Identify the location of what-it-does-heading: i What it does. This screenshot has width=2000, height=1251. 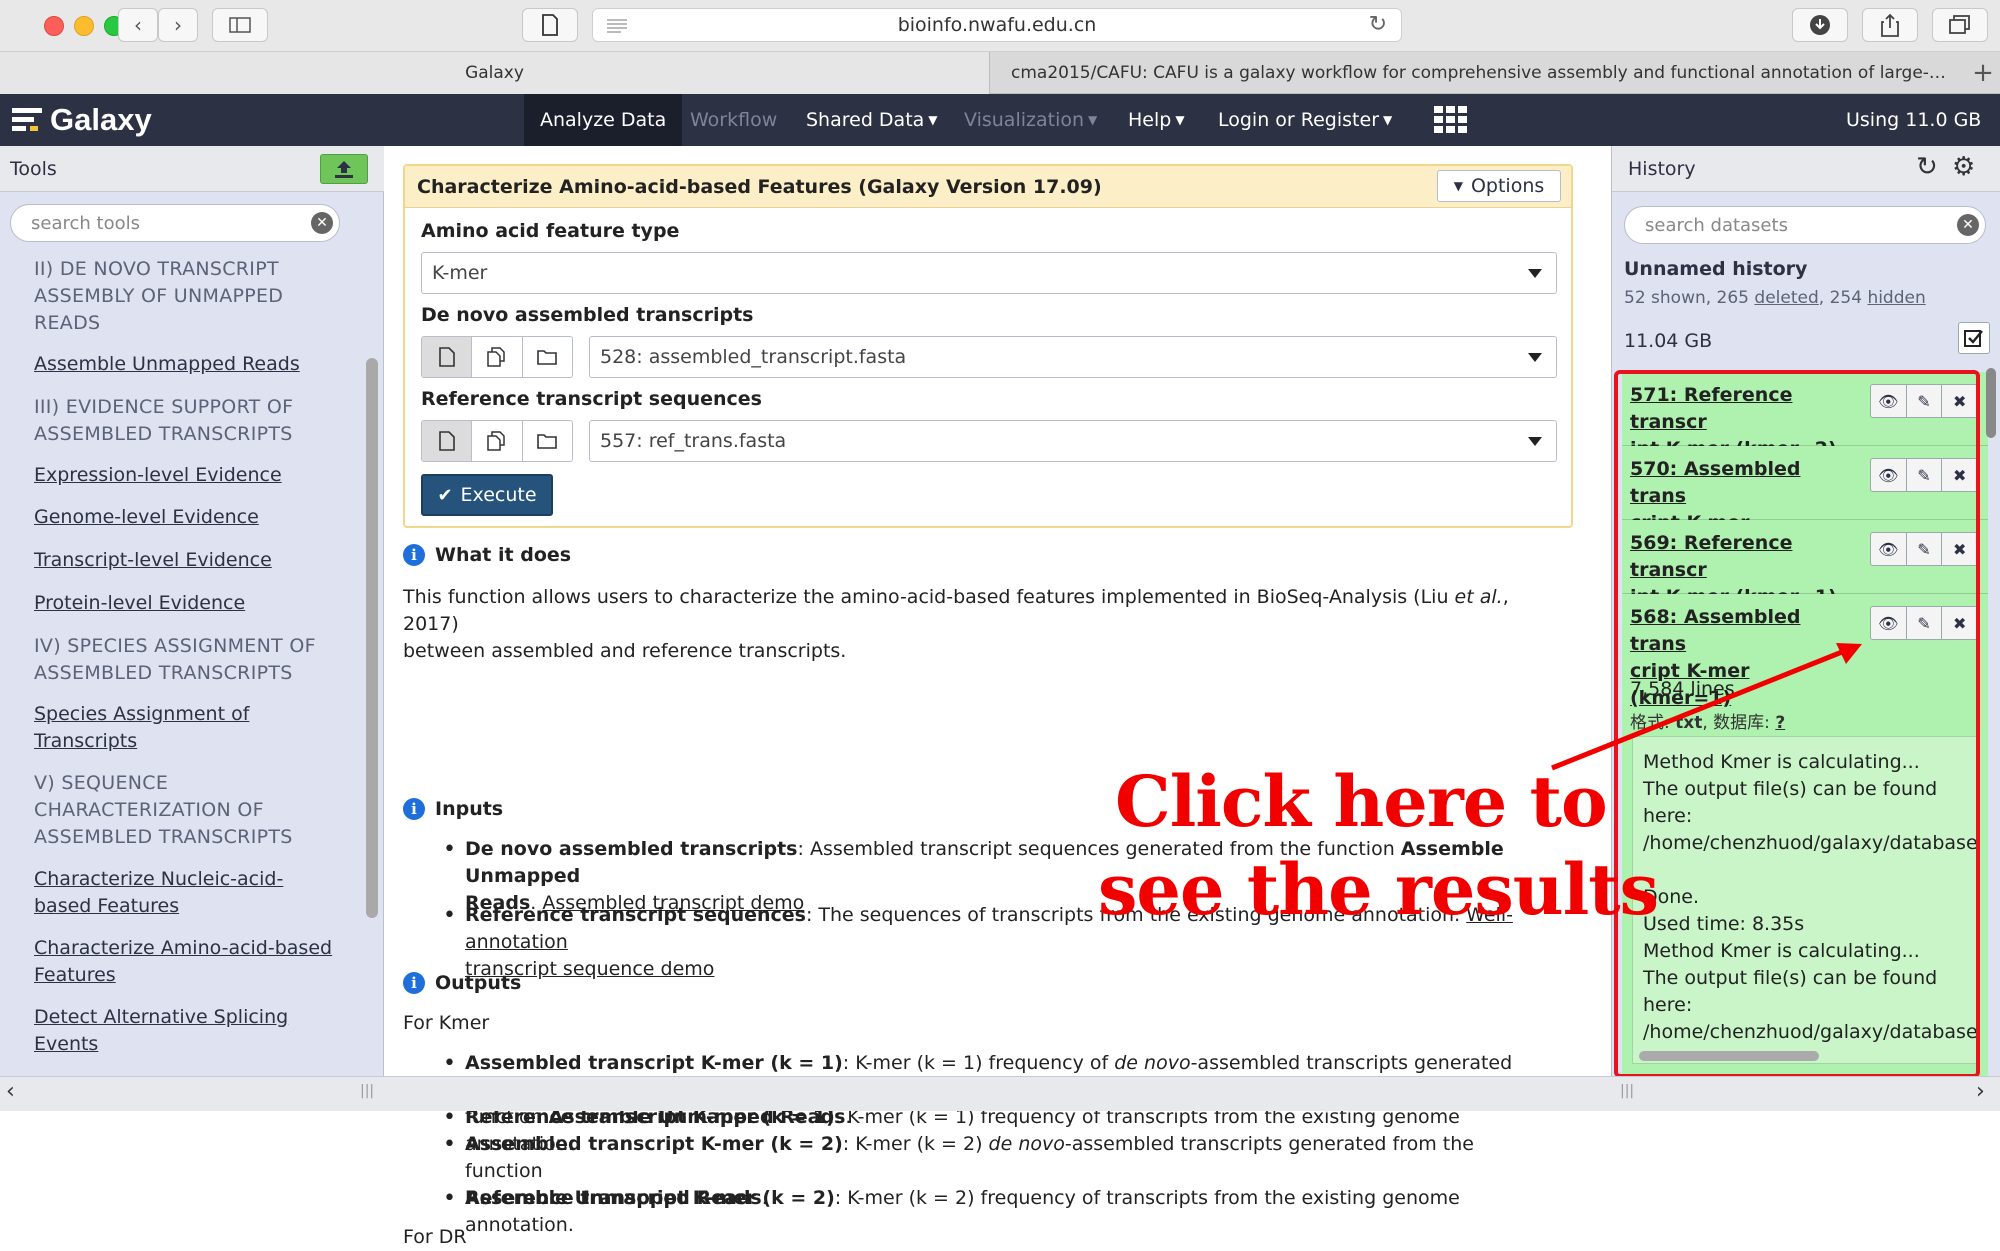
(487, 555).